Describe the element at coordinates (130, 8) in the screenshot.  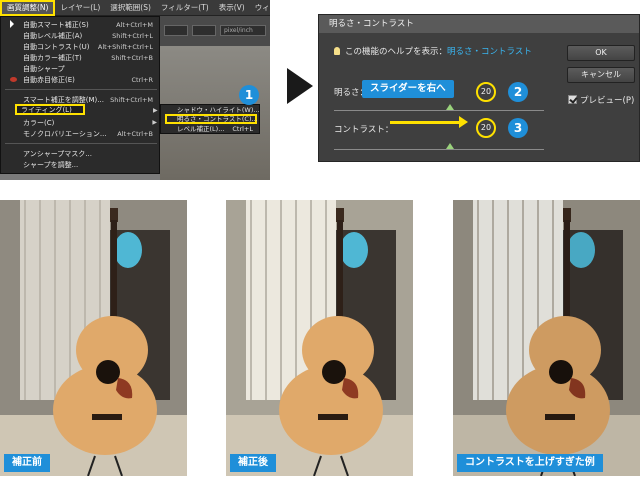
I see `menu-select: 選択範囲(S)` at that location.